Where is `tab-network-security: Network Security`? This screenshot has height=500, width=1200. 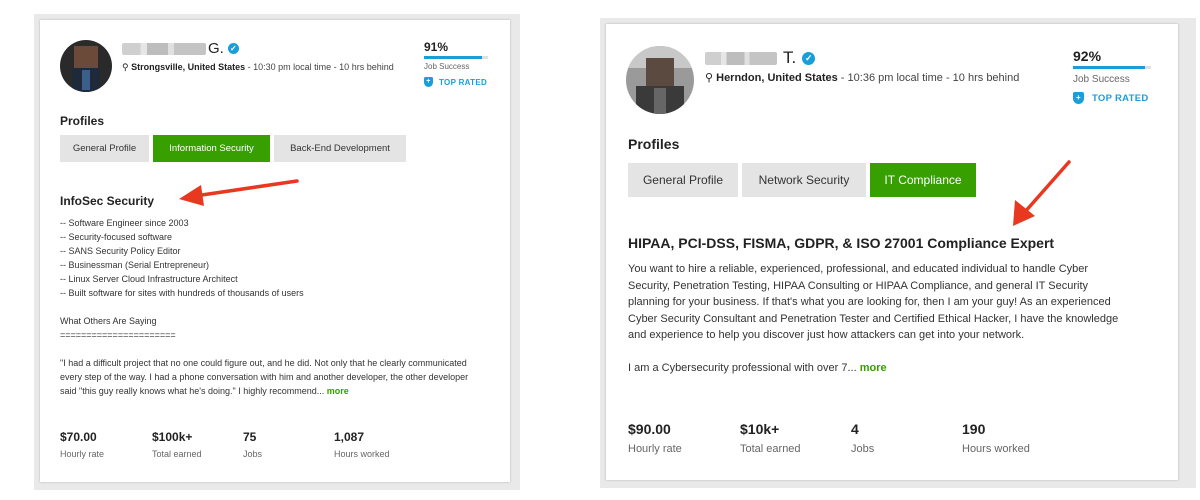
tab-network-security: Network Security is located at coordinates (804, 180).